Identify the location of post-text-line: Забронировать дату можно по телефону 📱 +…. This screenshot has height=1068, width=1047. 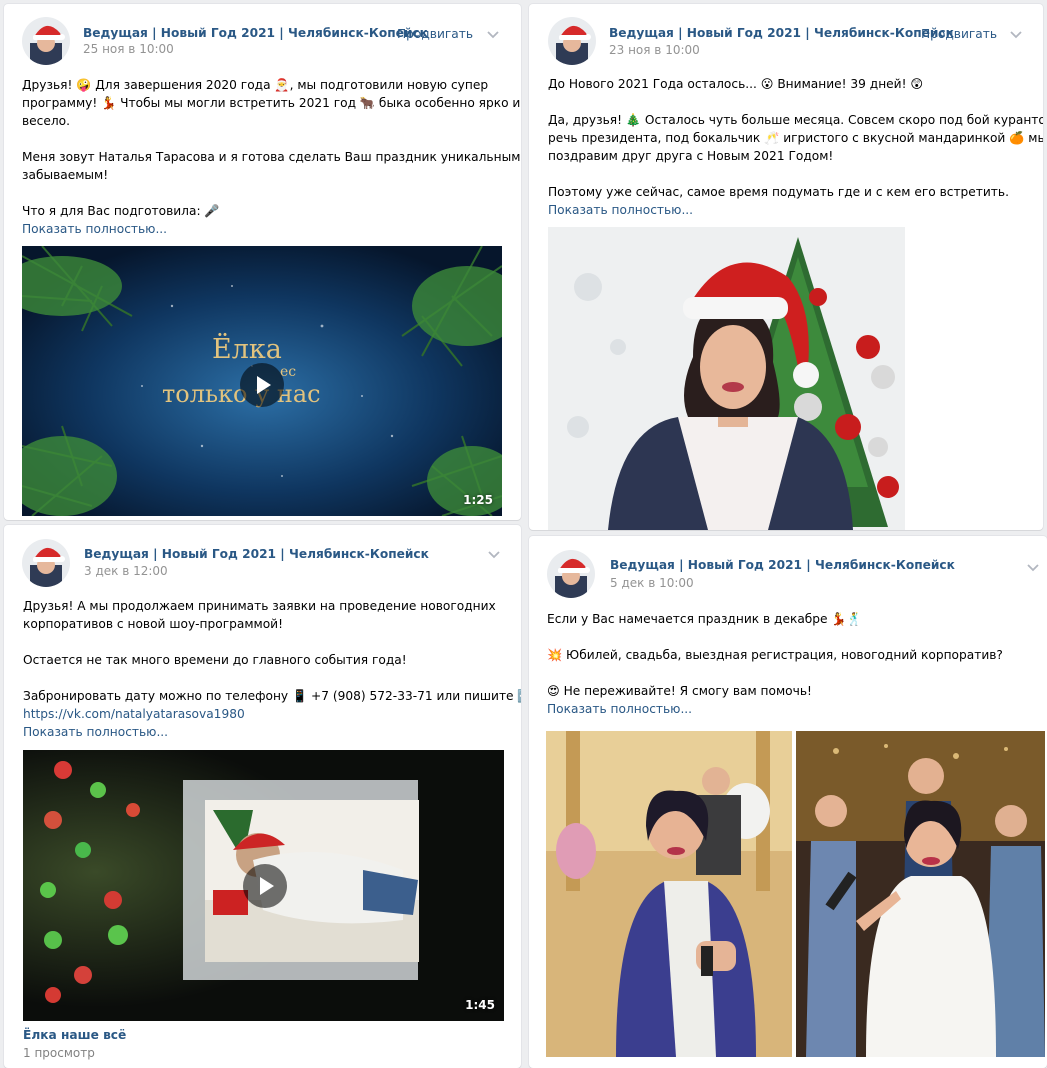
(272, 696).